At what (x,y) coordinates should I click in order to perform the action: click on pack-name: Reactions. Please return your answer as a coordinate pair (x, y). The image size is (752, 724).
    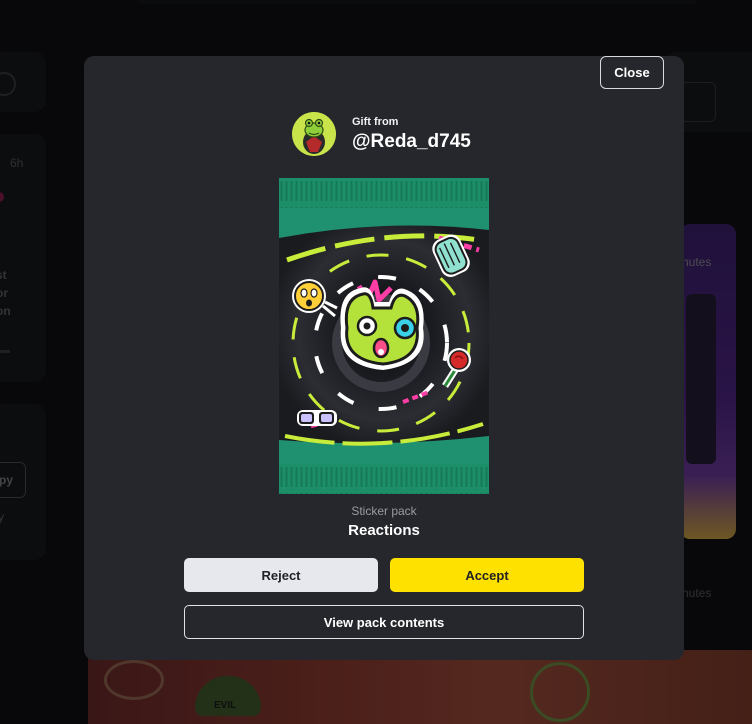
    Looking at the image, I should click on (384, 530).